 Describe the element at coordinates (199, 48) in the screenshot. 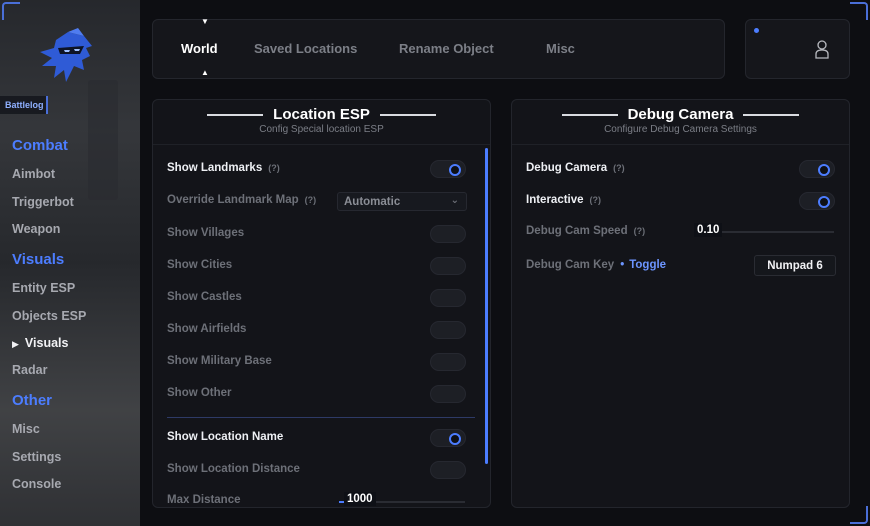

I see `tab-world: World` at that location.